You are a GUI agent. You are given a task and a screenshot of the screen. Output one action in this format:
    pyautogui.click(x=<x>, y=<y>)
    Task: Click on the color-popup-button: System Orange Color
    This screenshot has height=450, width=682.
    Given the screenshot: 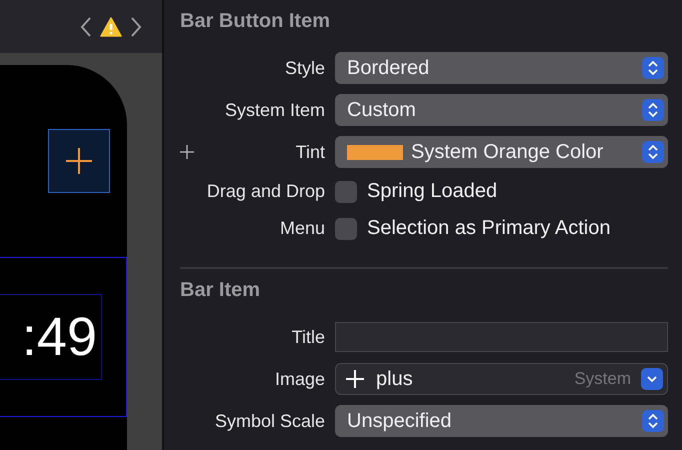 What is the action you would take?
    pyautogui.click(x=501, y=152)
    